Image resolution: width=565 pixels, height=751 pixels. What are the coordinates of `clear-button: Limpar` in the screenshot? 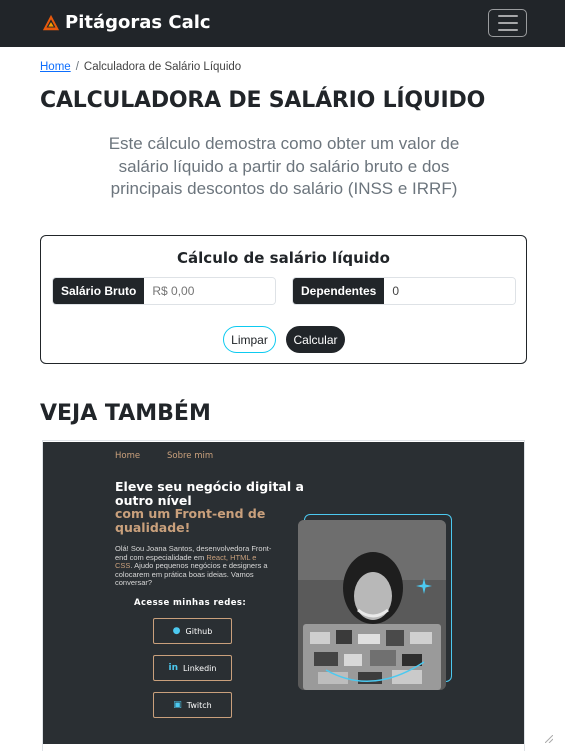 It's located at (249, 339).